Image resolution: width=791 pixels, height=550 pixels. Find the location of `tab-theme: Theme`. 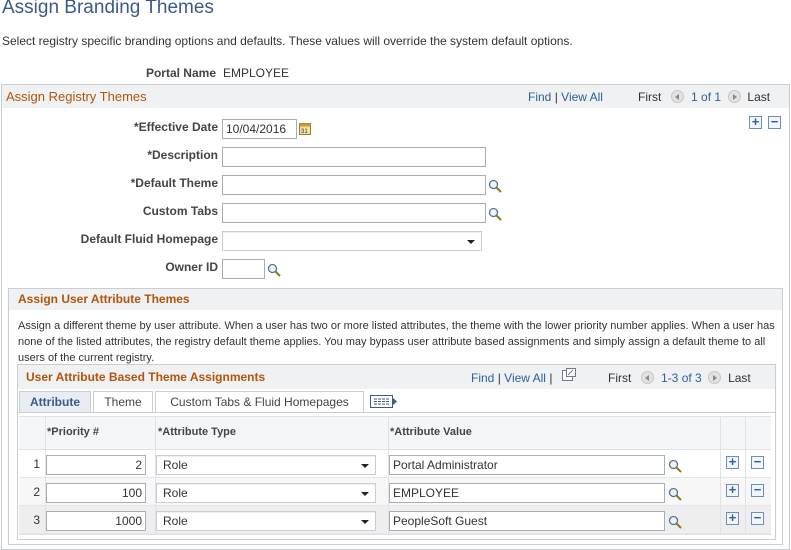

tab-theme: Theme is located at coordinates (123, 401).